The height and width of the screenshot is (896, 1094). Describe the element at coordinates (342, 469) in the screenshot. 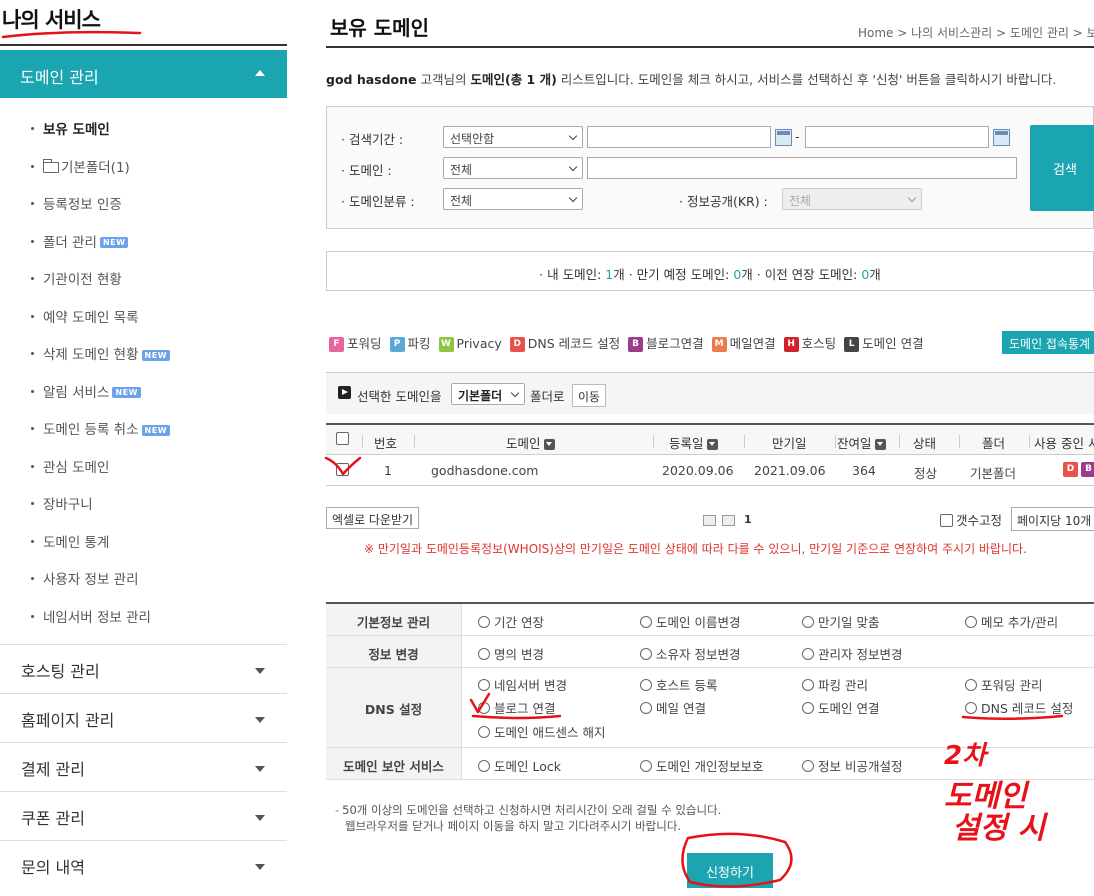

I see `row-checkbox` at that location.